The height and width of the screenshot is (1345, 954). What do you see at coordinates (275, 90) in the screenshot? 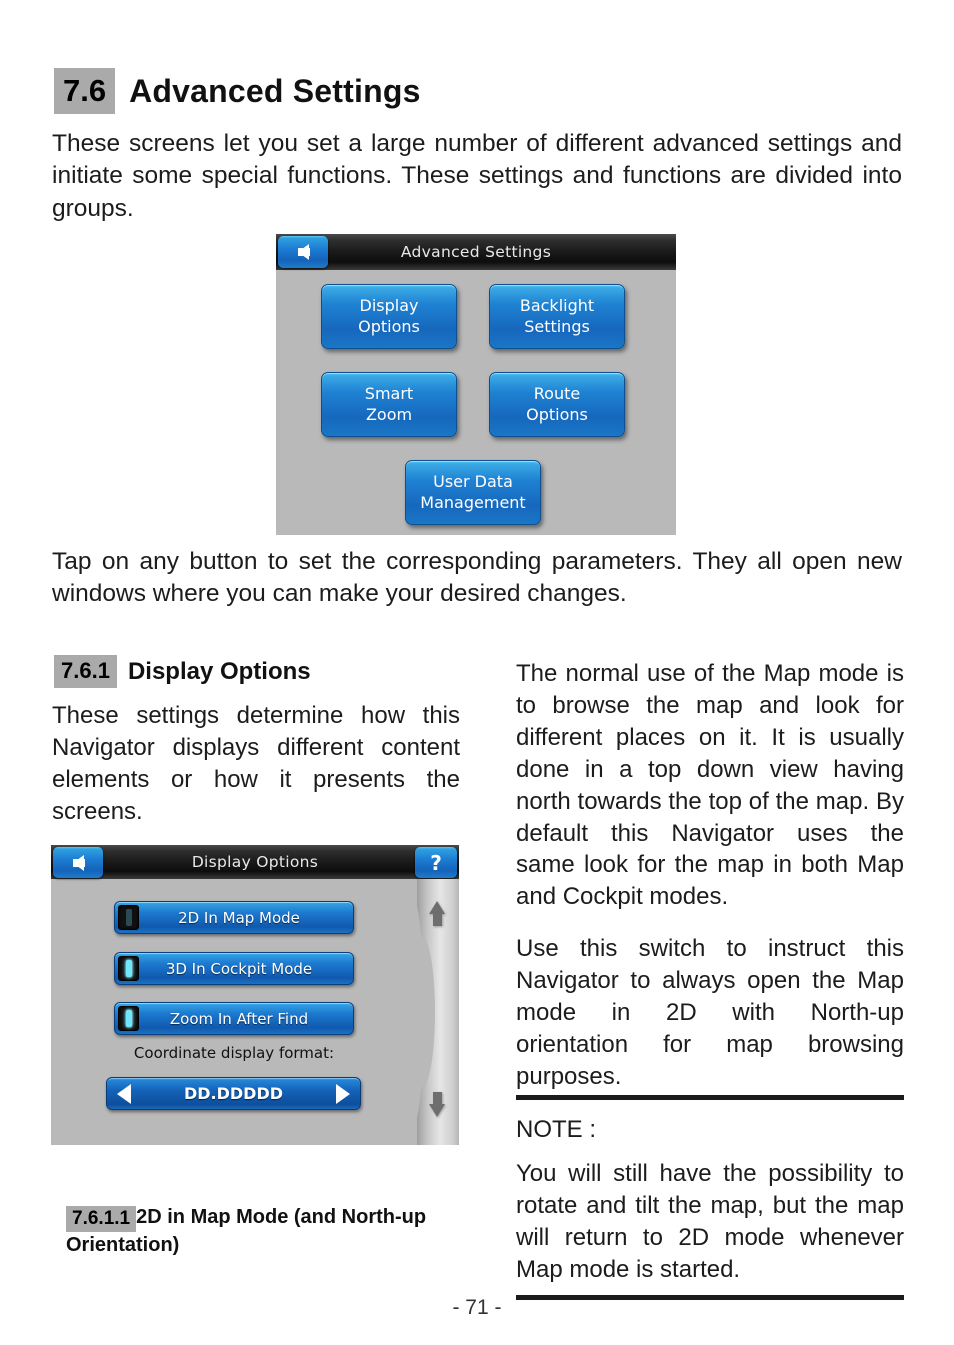
I see `heading-title: Advanced Settings` at bounding box center [275, 90].